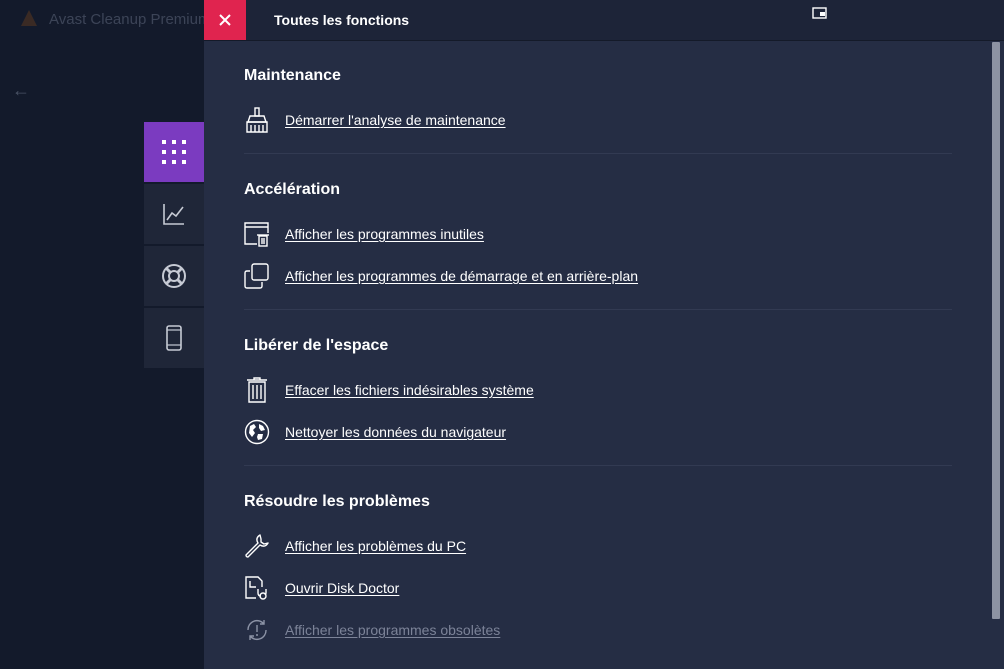  Describe the element at coordinates (130, 19) in the screenshot. I see `app-title: Avast Cleanup Premium` at that location.